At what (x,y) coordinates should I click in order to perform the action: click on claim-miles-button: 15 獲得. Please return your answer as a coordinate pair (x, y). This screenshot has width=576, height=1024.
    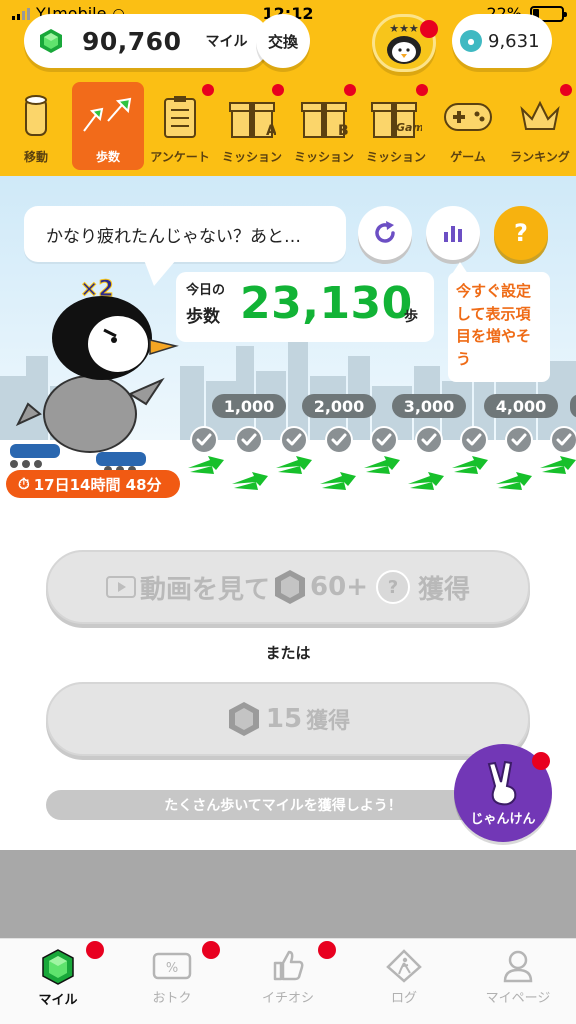
    Looking at the image, I should click on (288, 719).